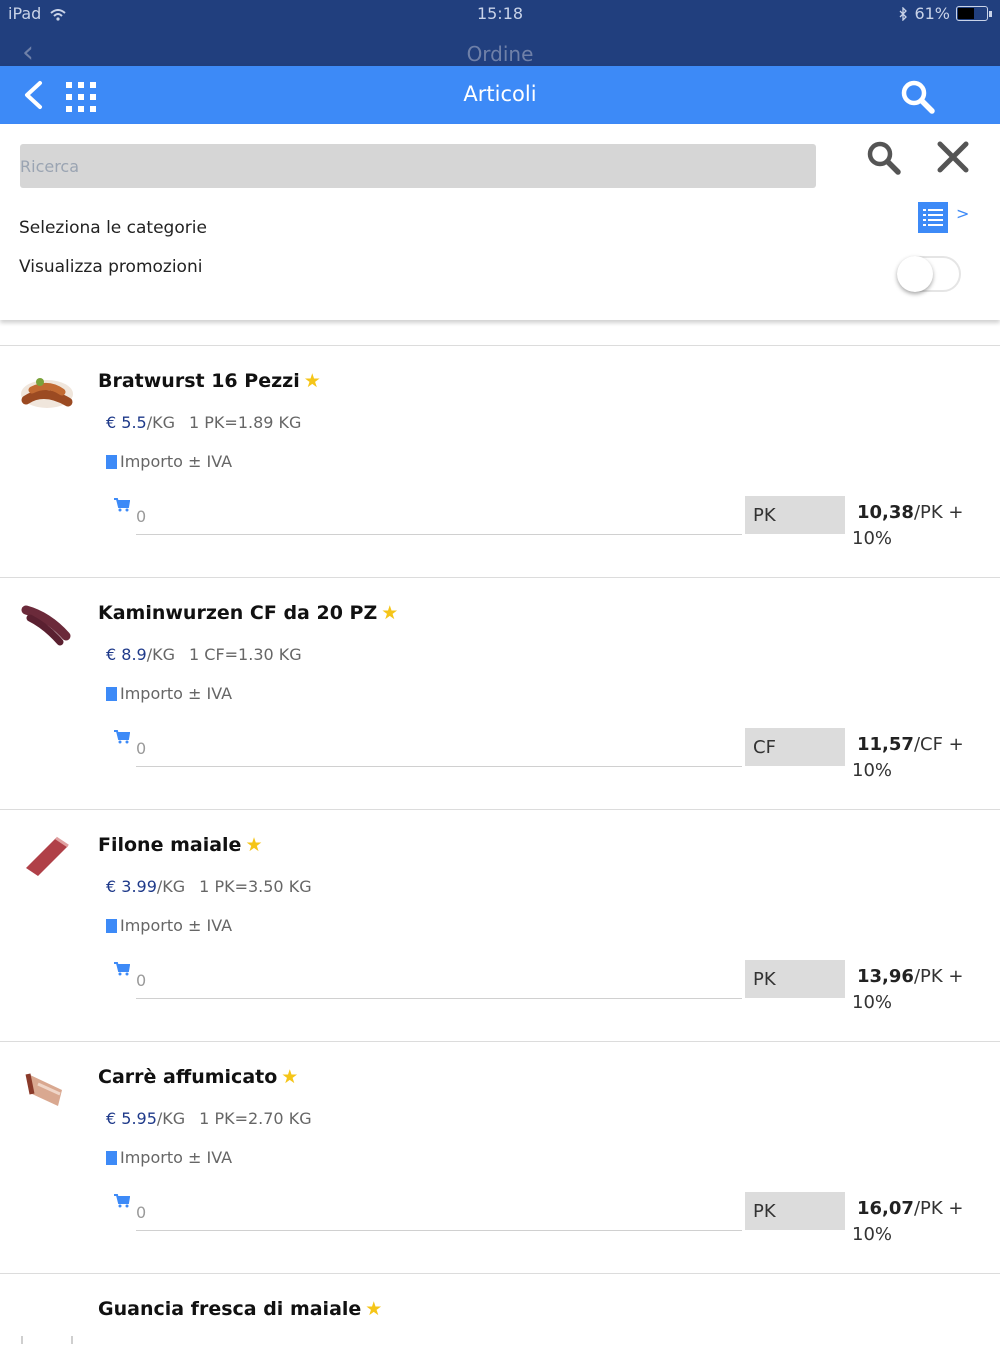 The width and height of the screenshot is (1000, 1354). I want to click on battery-percent: 61%, so click(932, 13).